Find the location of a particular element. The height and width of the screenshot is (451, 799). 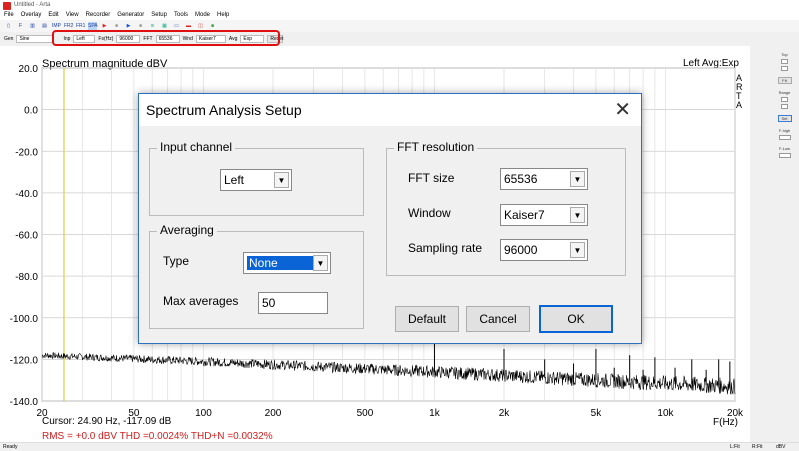

fhigh-spinner is located at coordinates (784, 137).